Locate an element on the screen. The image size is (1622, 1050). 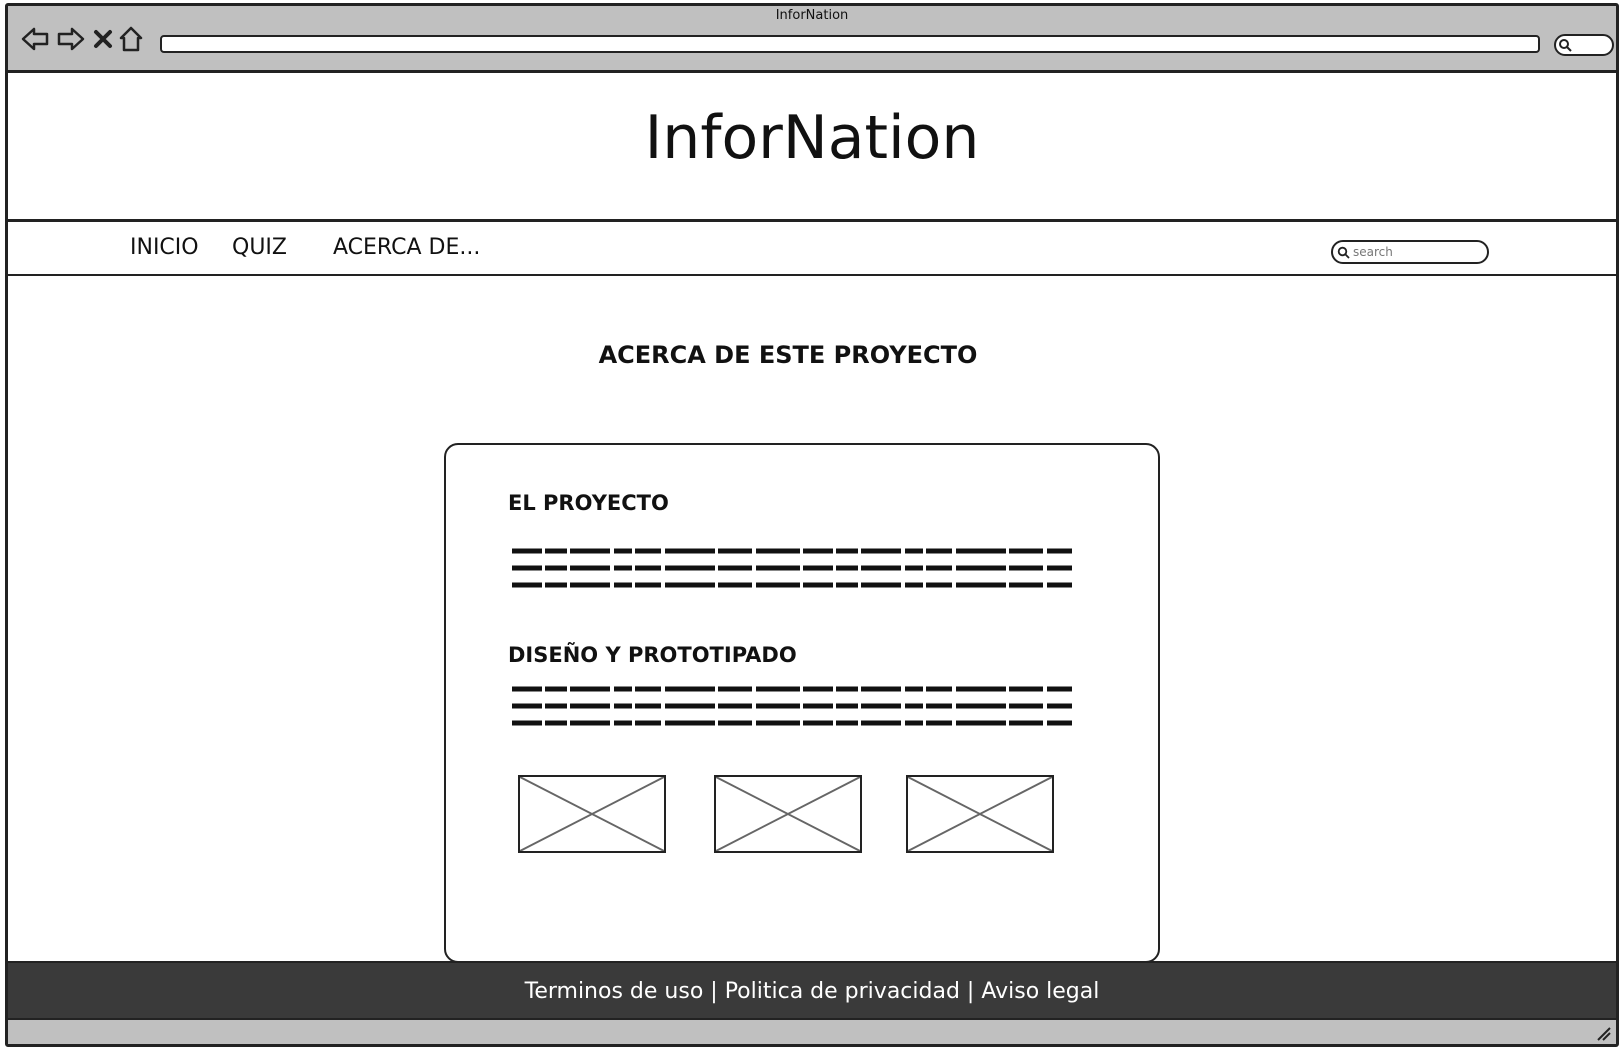
search-input is located at coordinates (1413, 252).